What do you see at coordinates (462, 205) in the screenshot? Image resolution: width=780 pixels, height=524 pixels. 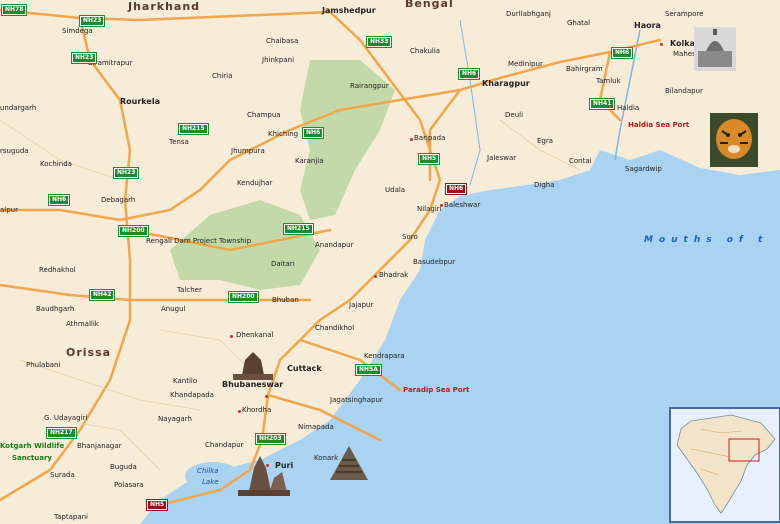 I see `place-label: Baleshwar` at bounding box center [462, 205].